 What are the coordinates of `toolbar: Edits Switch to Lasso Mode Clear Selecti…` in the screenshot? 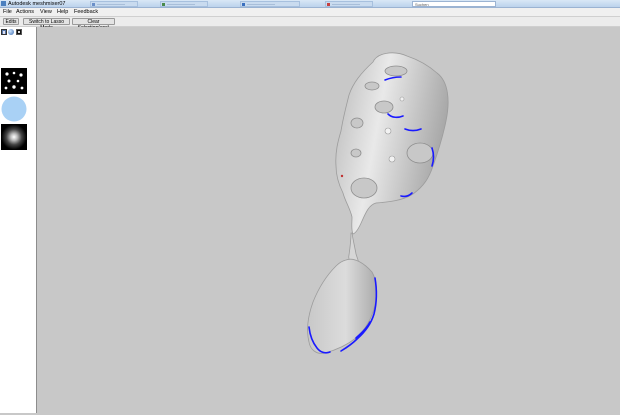 It's located at (310, 24).